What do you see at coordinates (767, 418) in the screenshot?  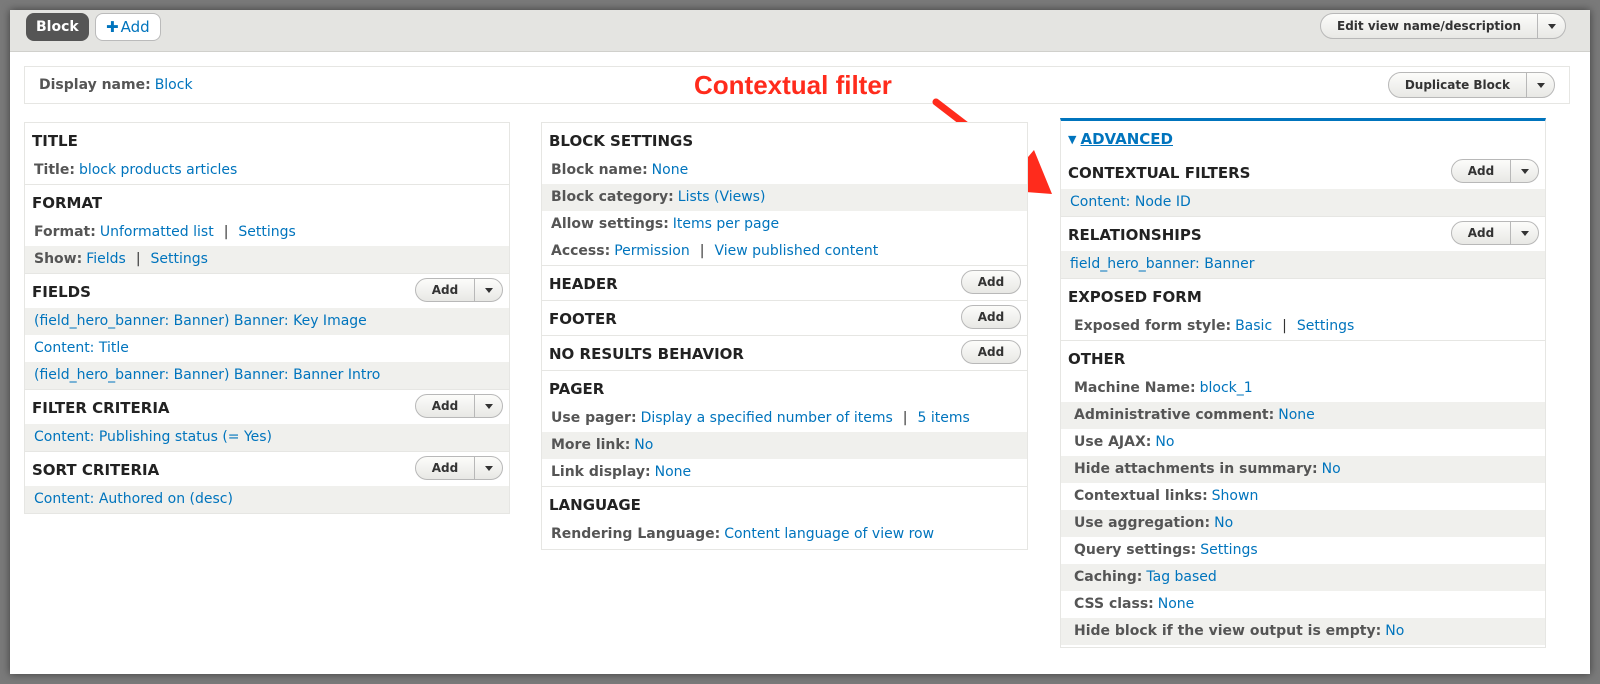 I see `use-pager-link: Display a specified number of items` at bounding box center [767, 418].